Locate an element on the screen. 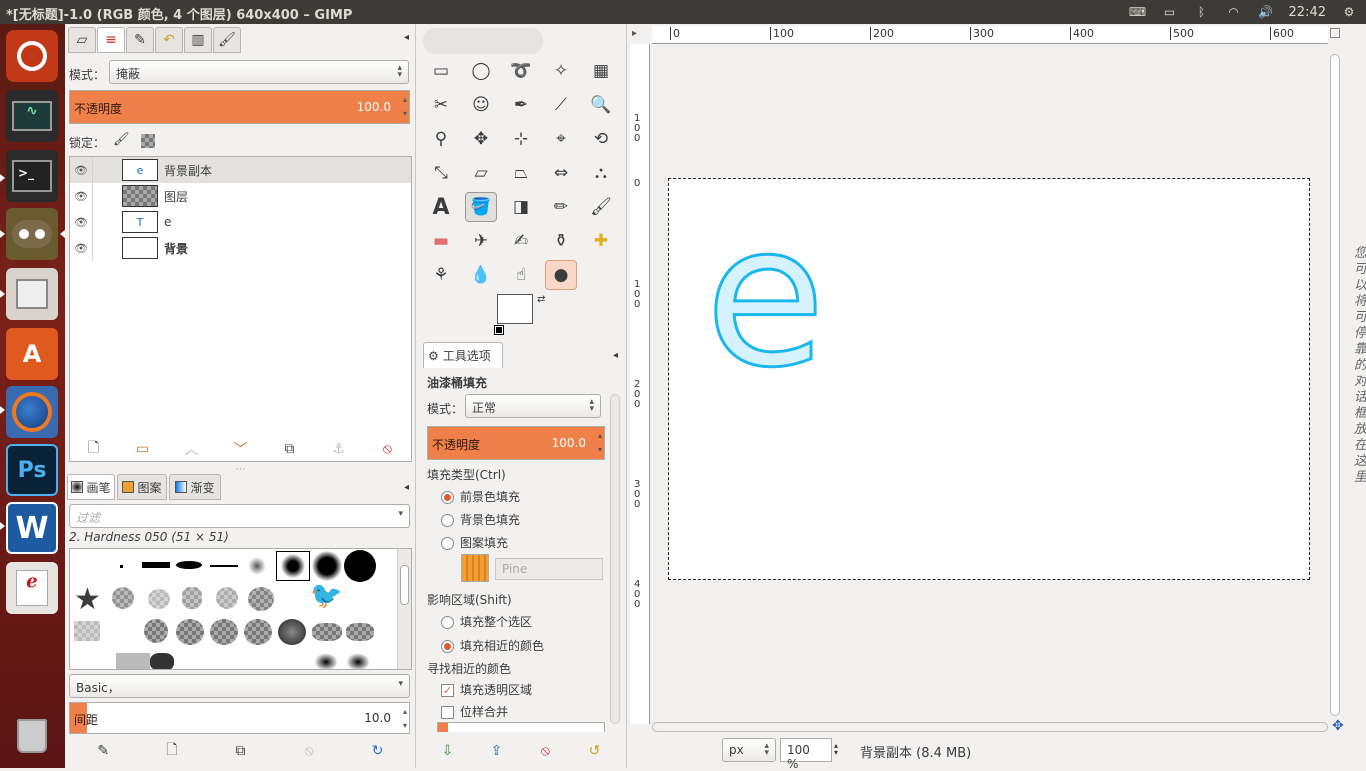 The image size is (1366, 771). heal-icon: ✚ is located at coordinates (601, 241).